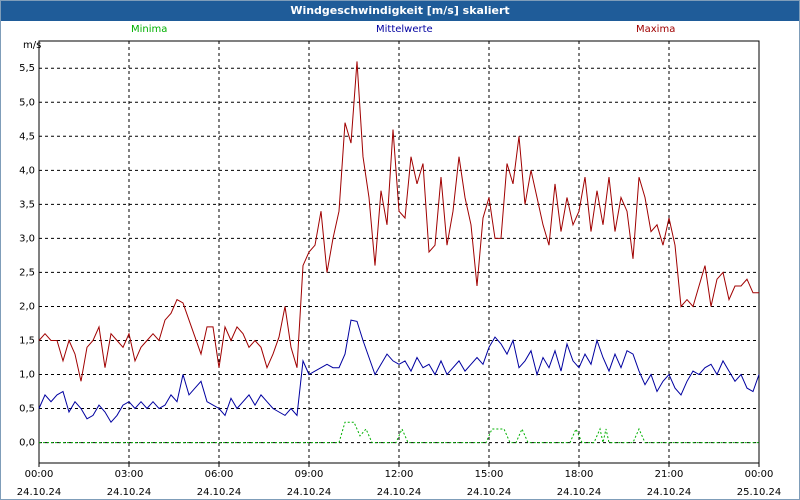  What do you see at coordinates (27, 68) in the screenshot?
I see `y-tick-label: 5,5` at bounding box center [27, 68].